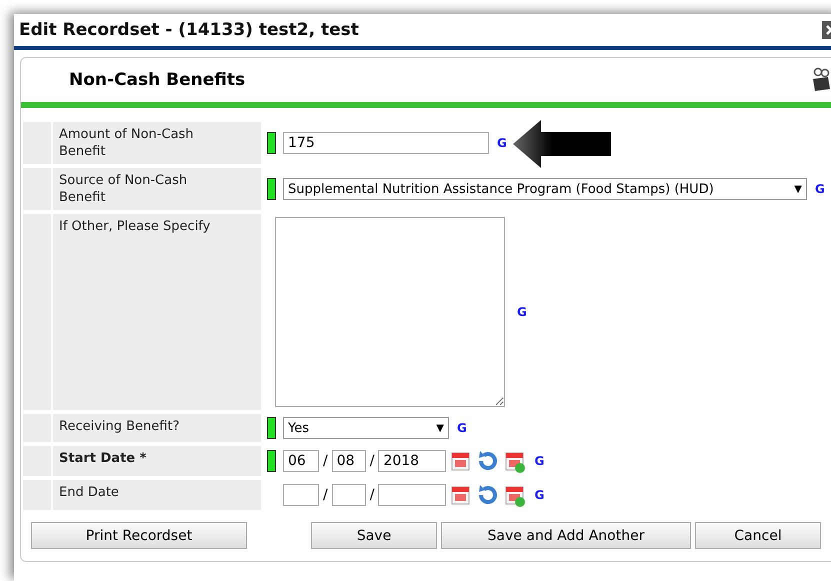 The image size is (831, 581). I want to click on year-field, so click(412, 495).